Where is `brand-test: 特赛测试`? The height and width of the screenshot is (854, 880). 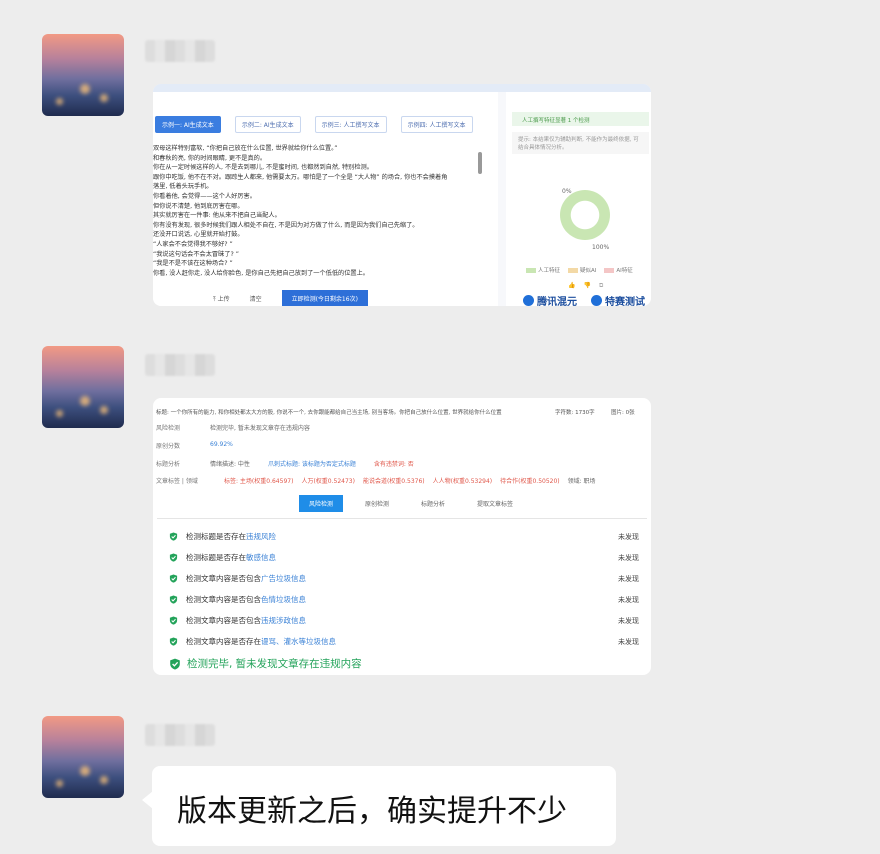 brand-test: 特赛测试 is located at coordinates (618, 299).